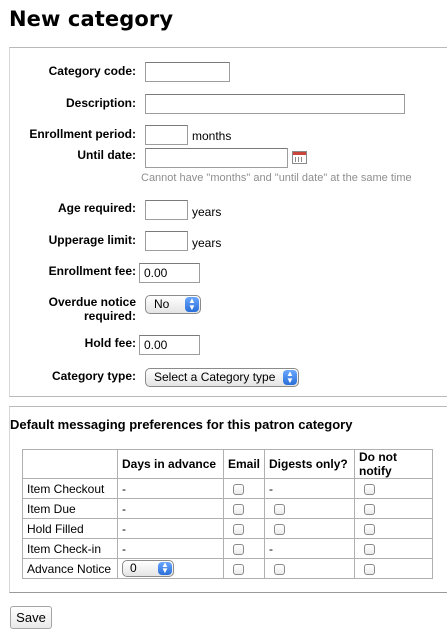  I want to click on row-name: Hold Filled, so click(70, 528).